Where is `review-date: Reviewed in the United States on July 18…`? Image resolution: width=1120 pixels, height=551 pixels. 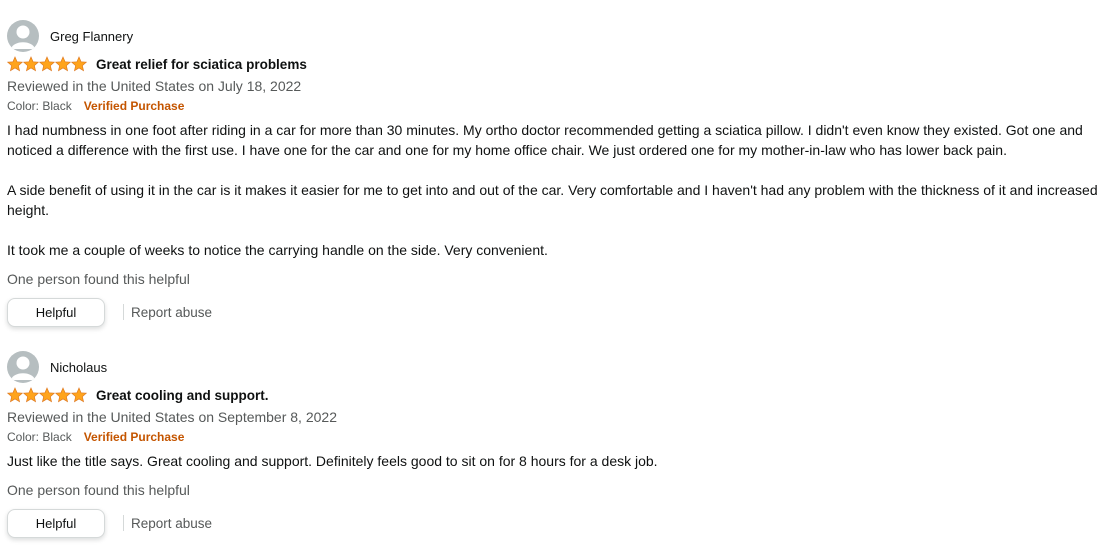 review-date: Reviewed in the United States on July 18… is located at coordinates (154, 86).